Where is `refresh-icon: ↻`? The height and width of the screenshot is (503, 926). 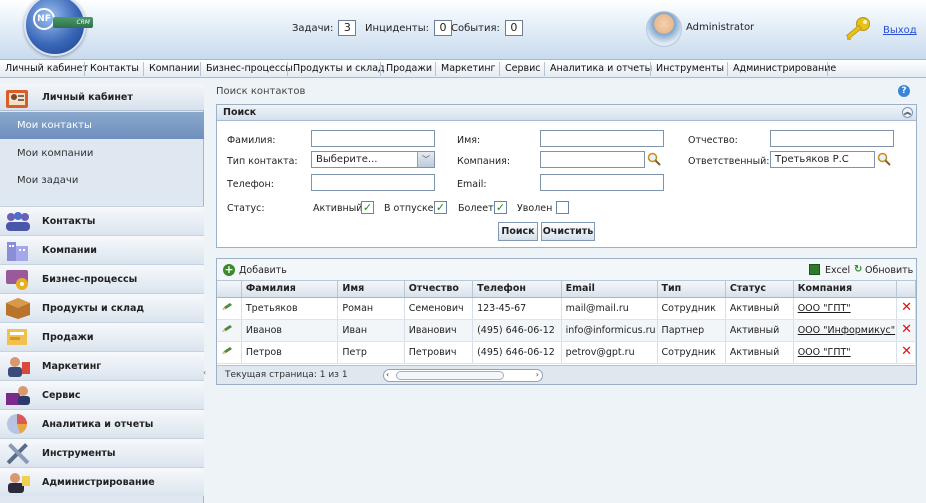 refresh-icon: ↻ is located at coordinates (858, 269).